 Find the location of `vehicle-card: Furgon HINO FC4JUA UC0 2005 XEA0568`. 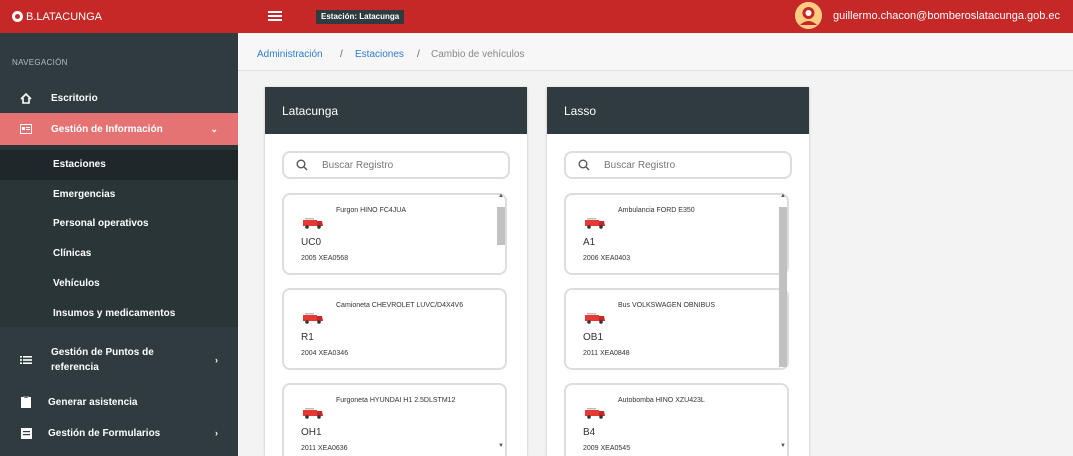

vehicle-card: Furgon HINO FC4JUA UC0 2005 XEA0568 is located at coordinates (394, 234).